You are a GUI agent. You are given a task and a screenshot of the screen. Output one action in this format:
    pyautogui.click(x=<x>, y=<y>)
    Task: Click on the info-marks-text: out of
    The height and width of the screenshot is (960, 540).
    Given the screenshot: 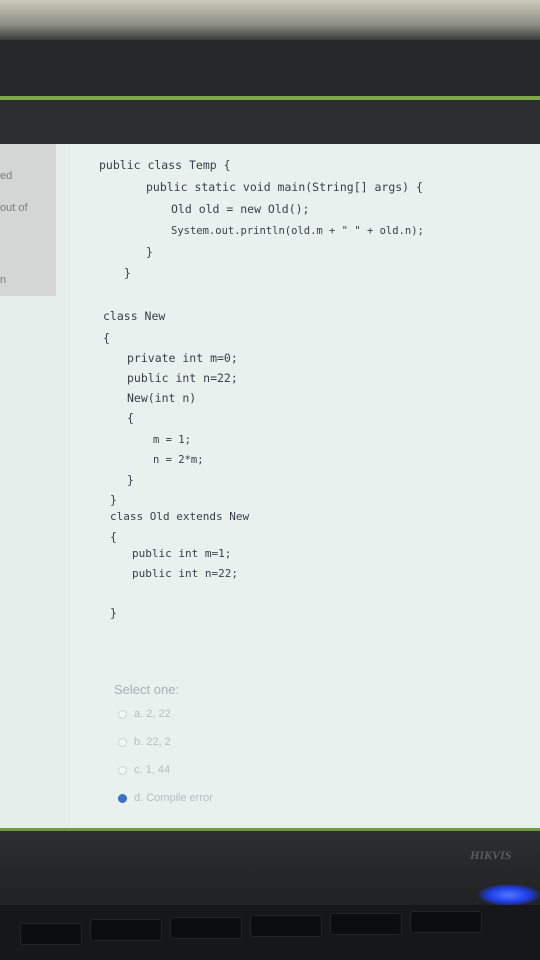 What is the action you would take?
    pyautogui.click(x=14, y=208)
    